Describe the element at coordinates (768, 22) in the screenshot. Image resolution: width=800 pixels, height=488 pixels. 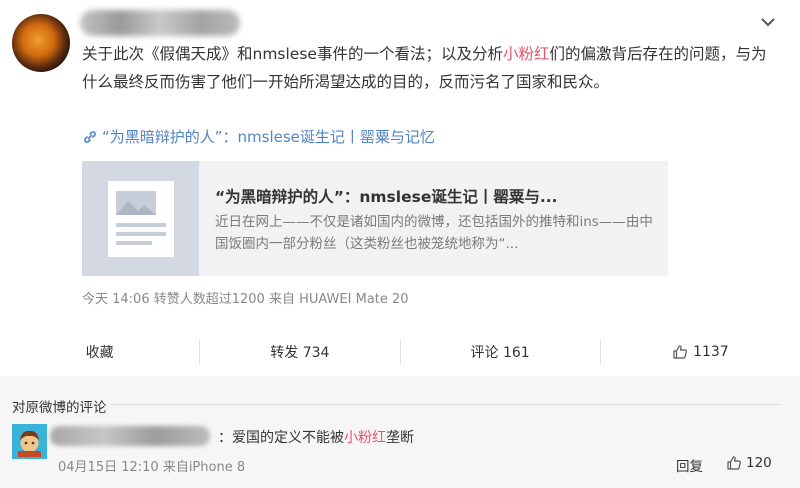
I see `chevron-down-icon` at that location.